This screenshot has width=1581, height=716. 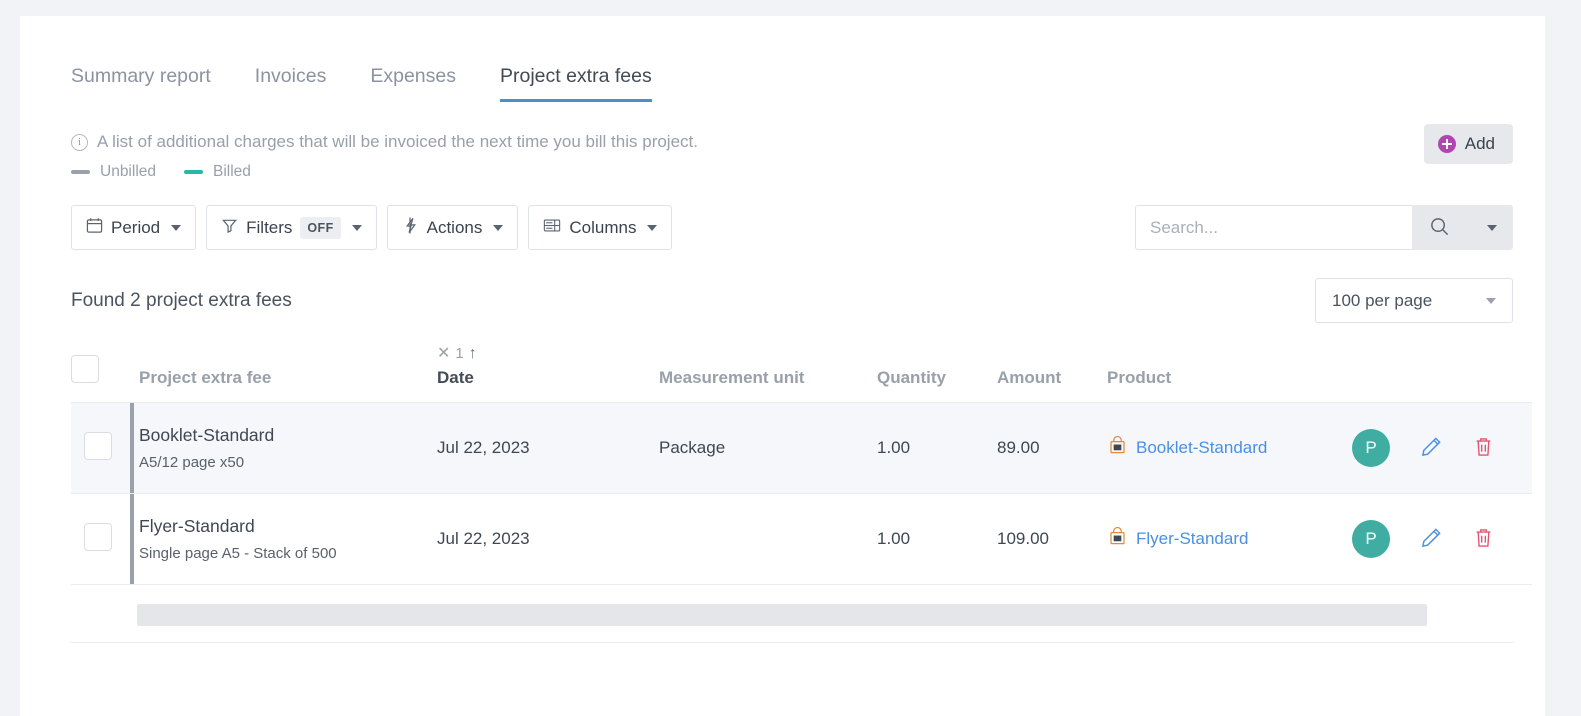 I want to click on filters-state-badge: OFF, so click(x=320, y=227).